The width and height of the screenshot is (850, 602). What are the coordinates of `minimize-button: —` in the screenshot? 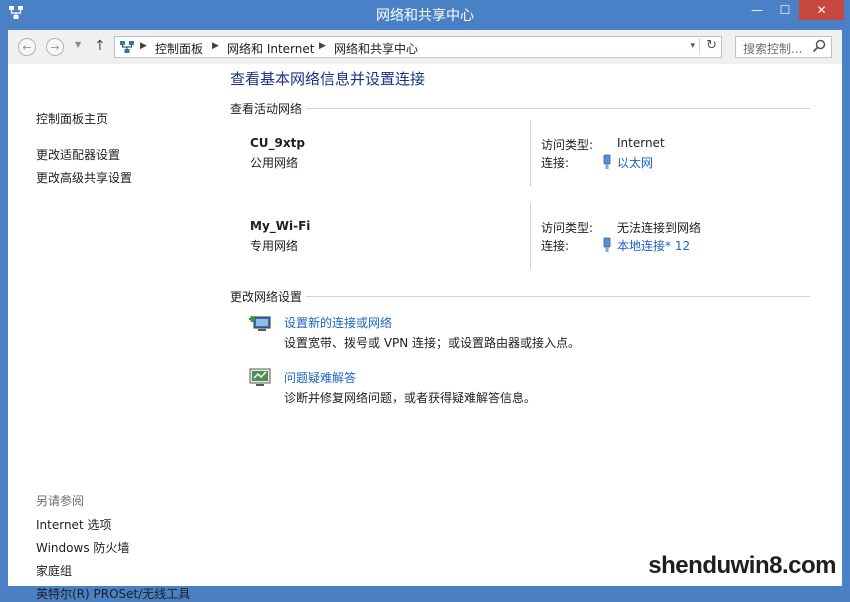 It's located at (757, 10).